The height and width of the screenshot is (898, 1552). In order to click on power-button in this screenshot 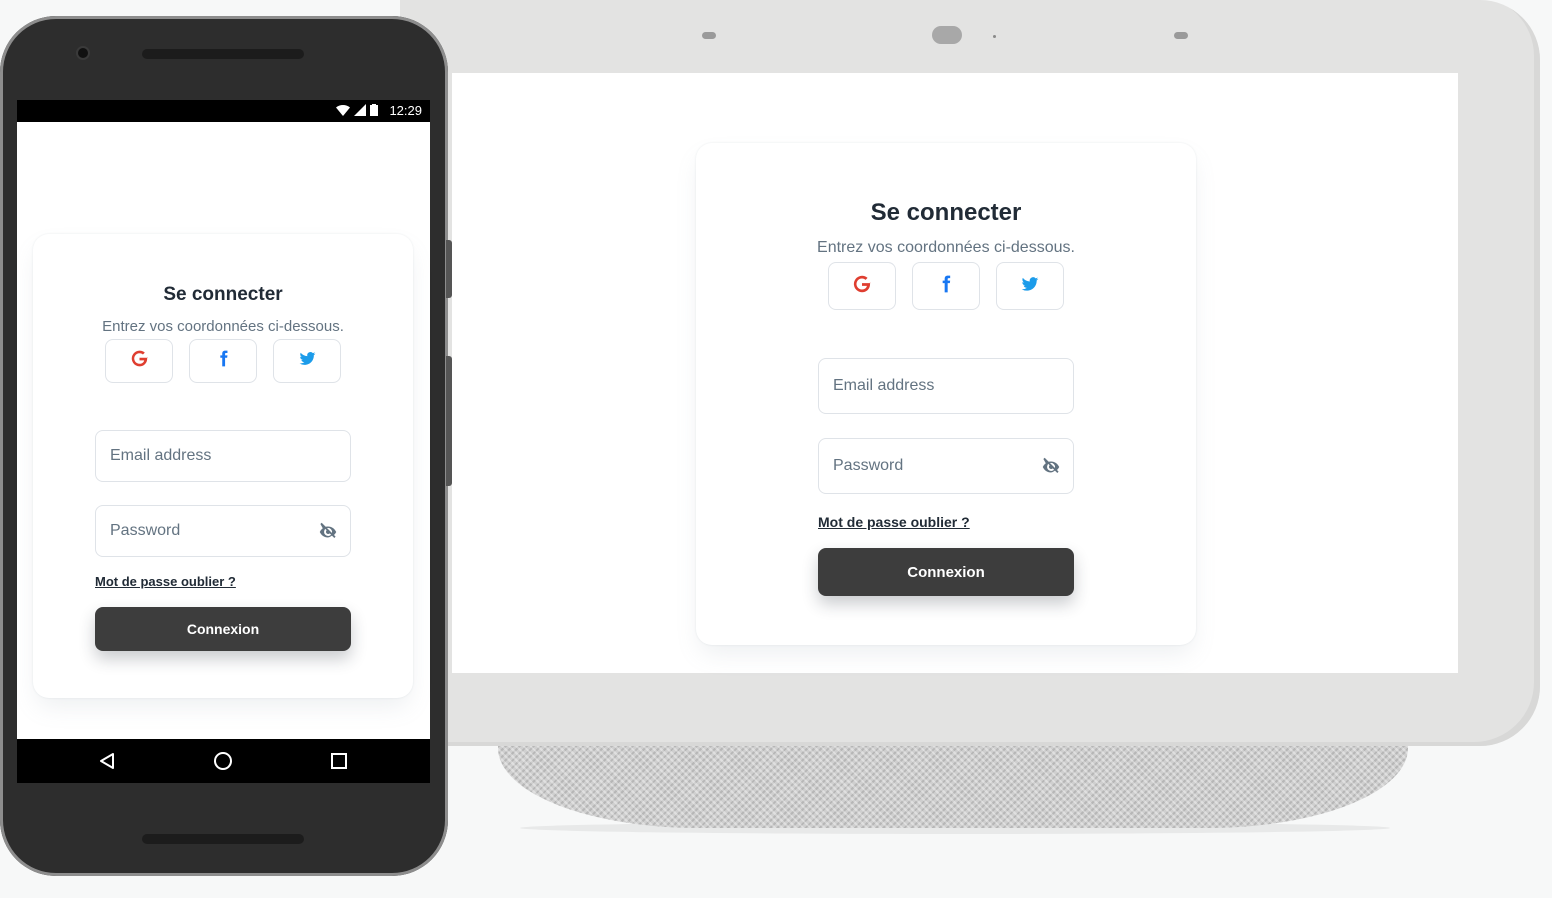, I will do `click(449, 421)`.